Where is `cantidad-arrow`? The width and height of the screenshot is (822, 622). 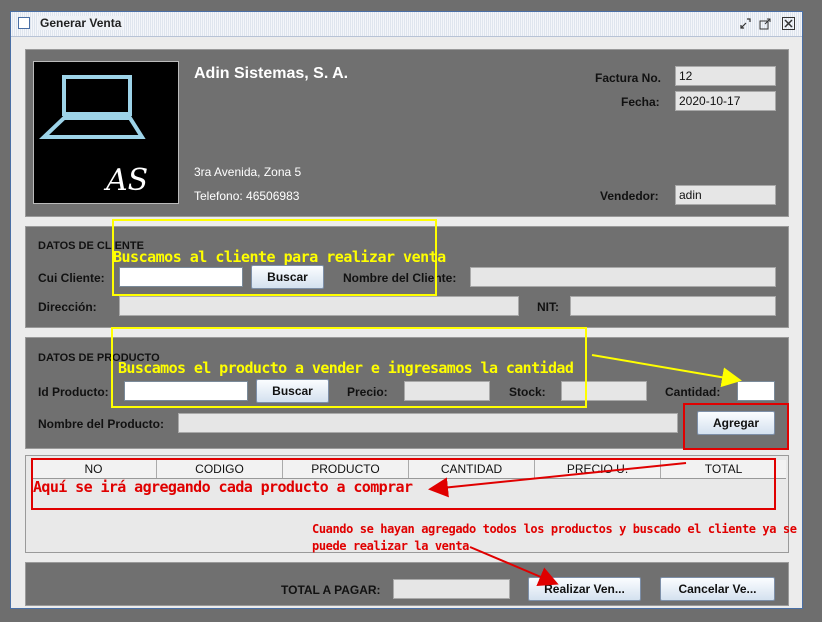 cantidad-arrow is located at coordinates (666, 371).